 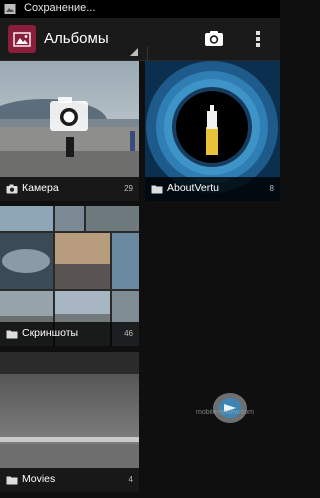 I want to click on album-caption: Скриншоты 46, so click(x=69, y=334).